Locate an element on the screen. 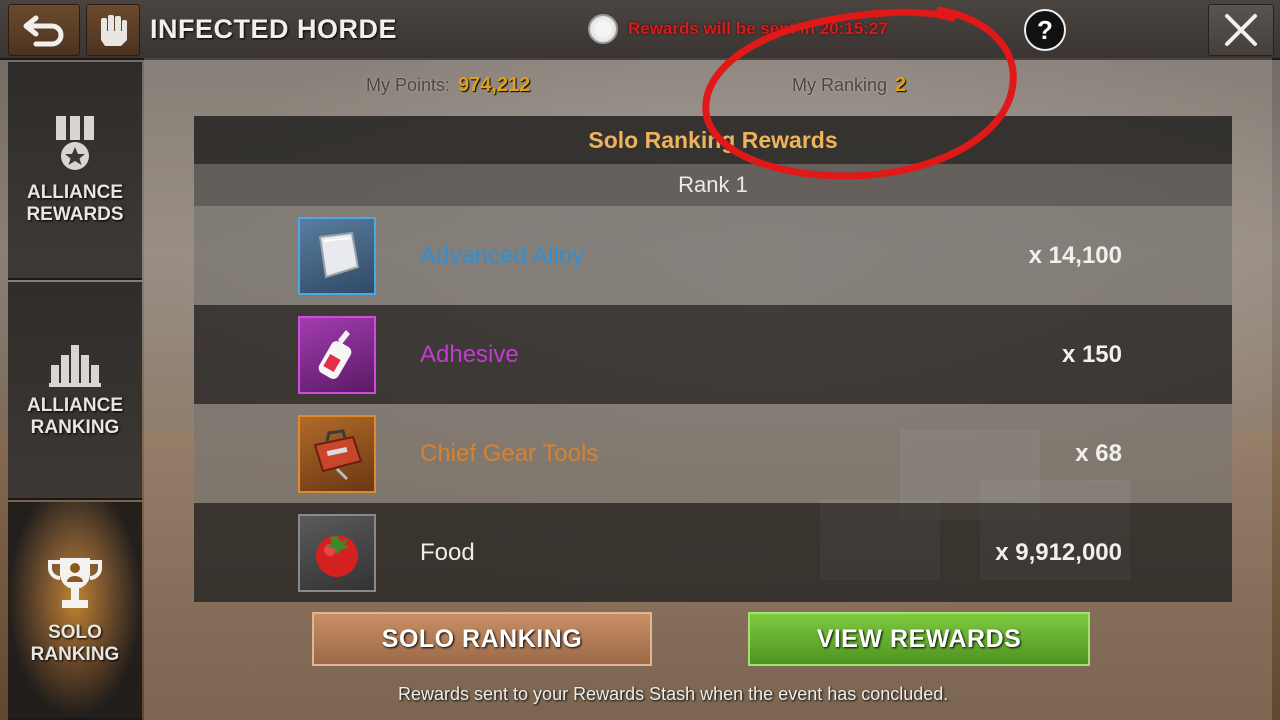 The image size is (1280, 720). reward-item-name: Advanced Alloy is located at coordinates (502, 255).